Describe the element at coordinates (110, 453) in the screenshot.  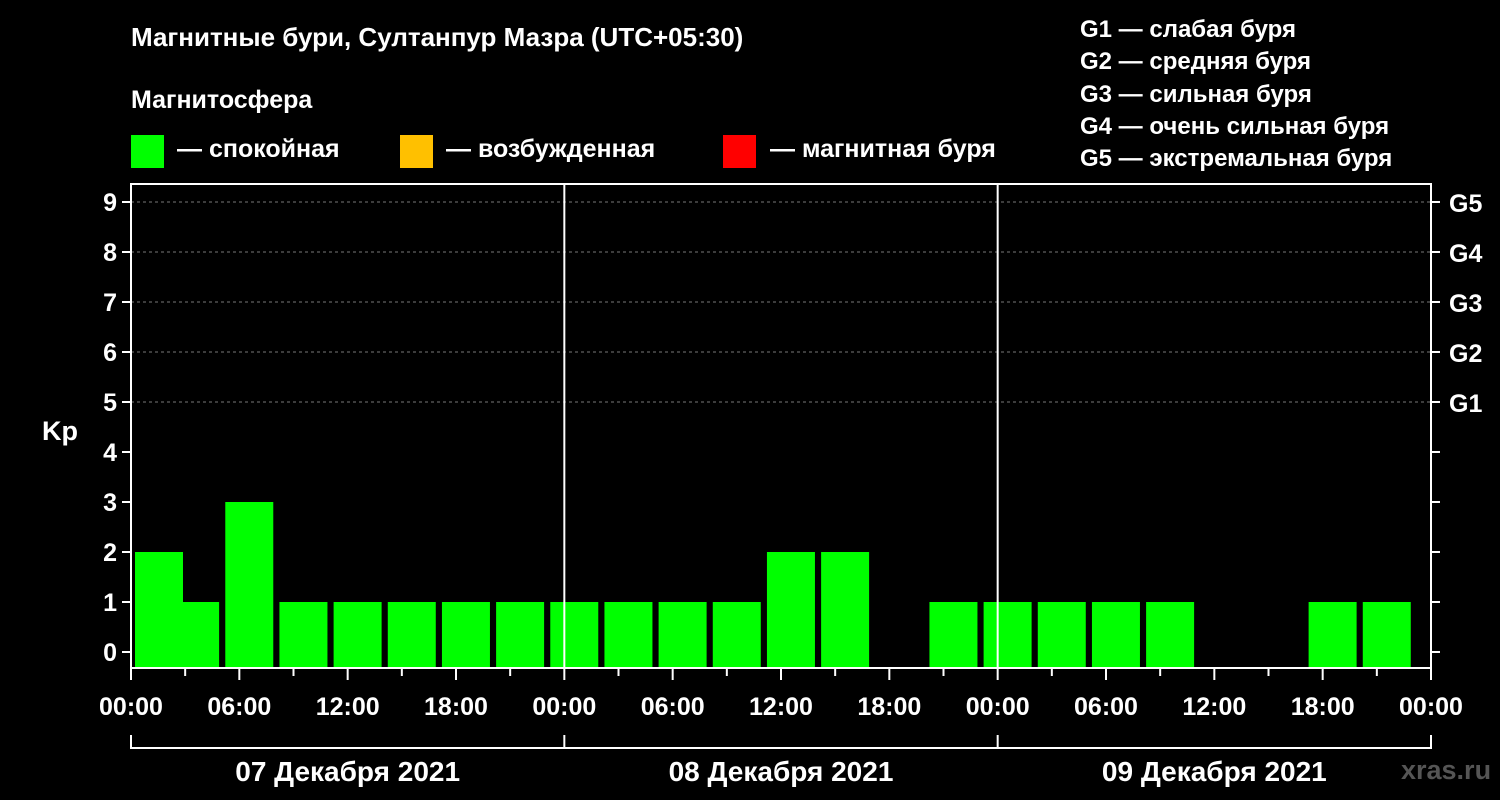
I see `y-tick-label: 4` at that location.